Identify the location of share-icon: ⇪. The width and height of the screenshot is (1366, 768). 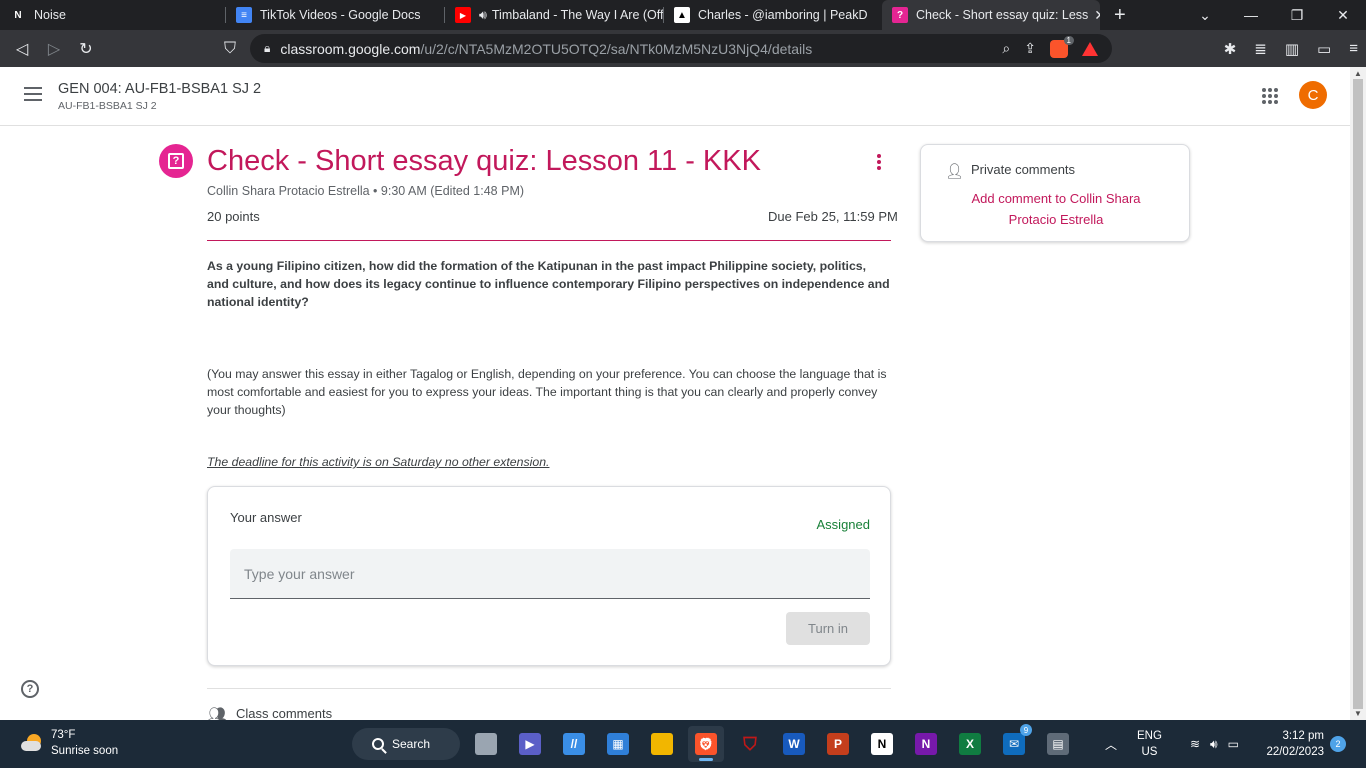
(1030, 48).